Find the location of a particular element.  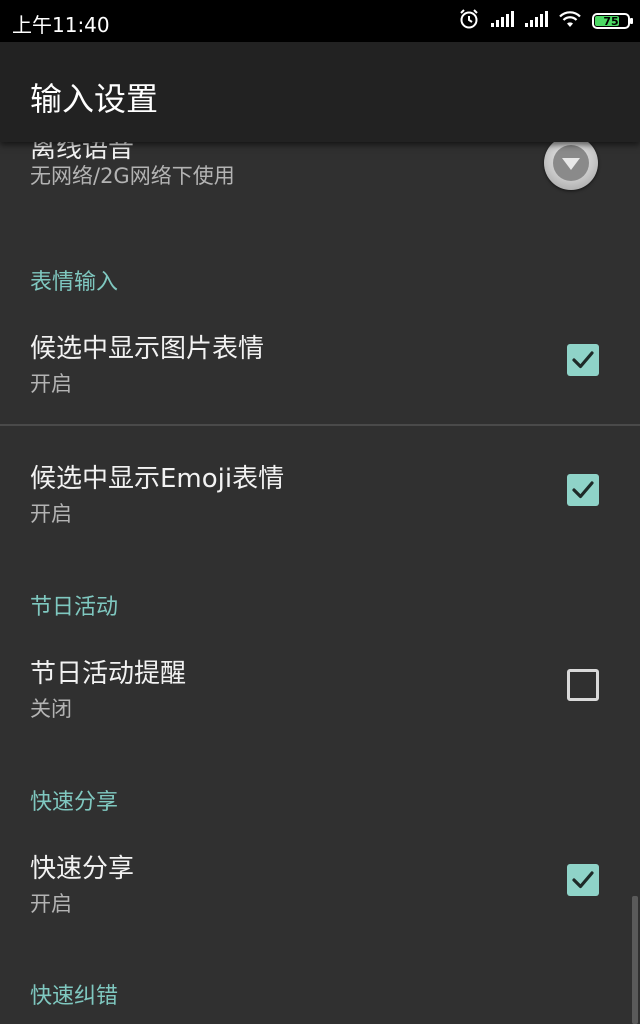

image-emoticon-checkbox is located at coordinates (583, 360).